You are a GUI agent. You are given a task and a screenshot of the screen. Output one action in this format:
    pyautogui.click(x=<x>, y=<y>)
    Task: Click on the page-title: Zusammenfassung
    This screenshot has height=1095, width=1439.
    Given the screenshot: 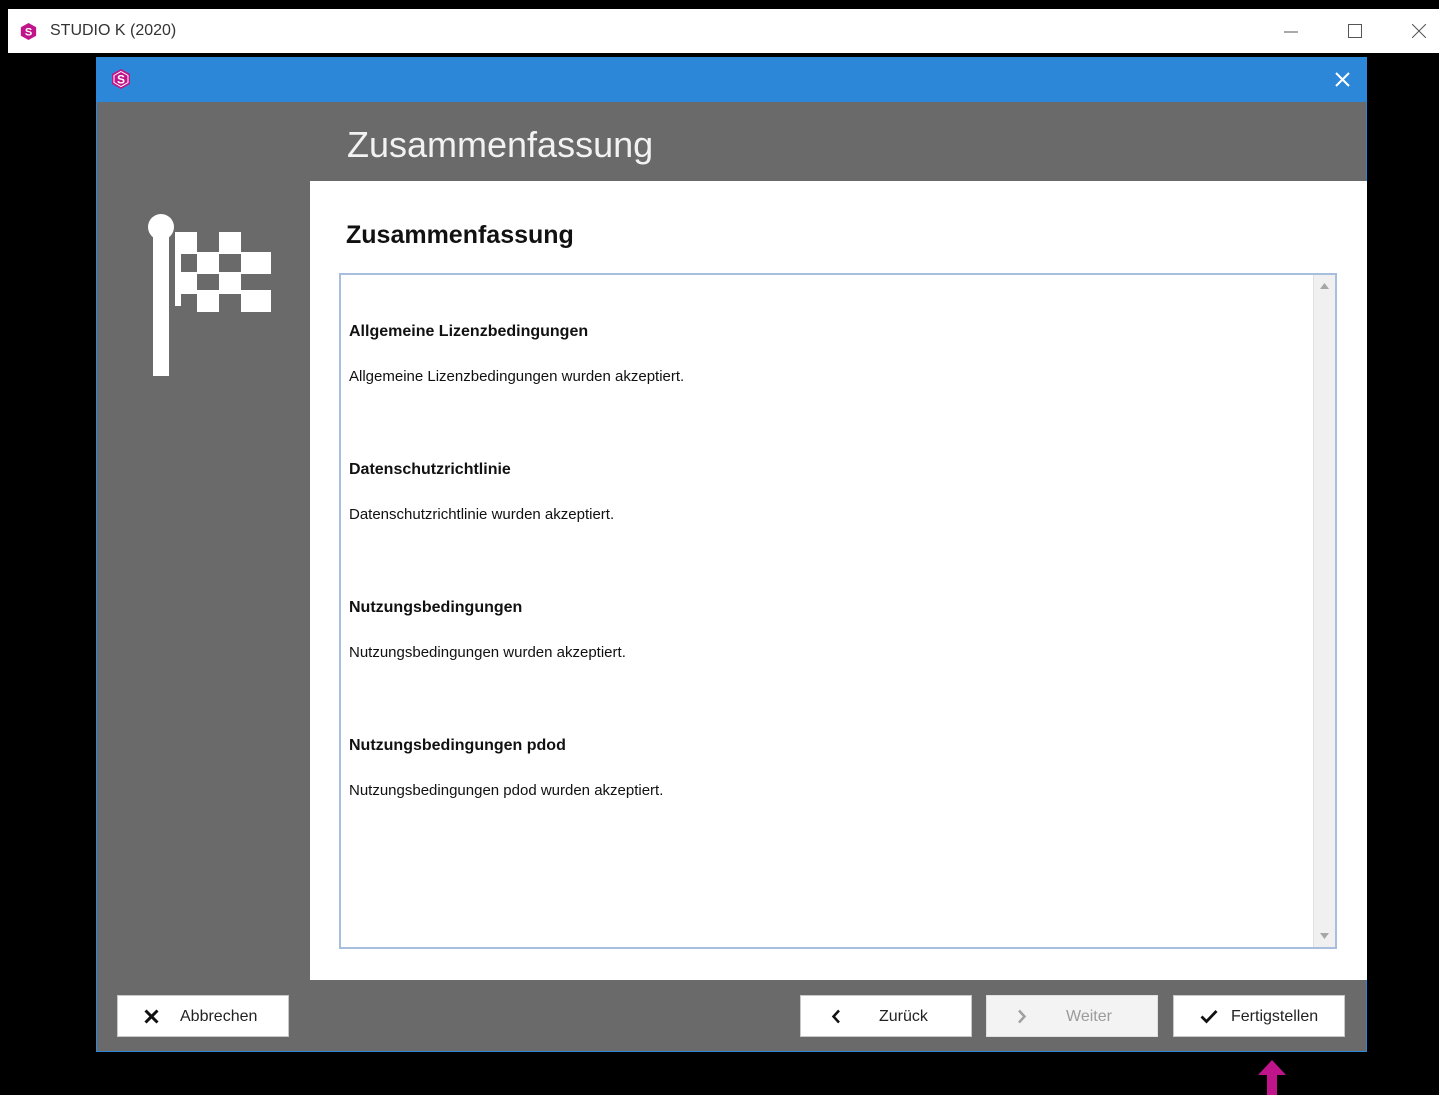 What is the action you would take?
    pyautogui.click(x=500, y=144)
    